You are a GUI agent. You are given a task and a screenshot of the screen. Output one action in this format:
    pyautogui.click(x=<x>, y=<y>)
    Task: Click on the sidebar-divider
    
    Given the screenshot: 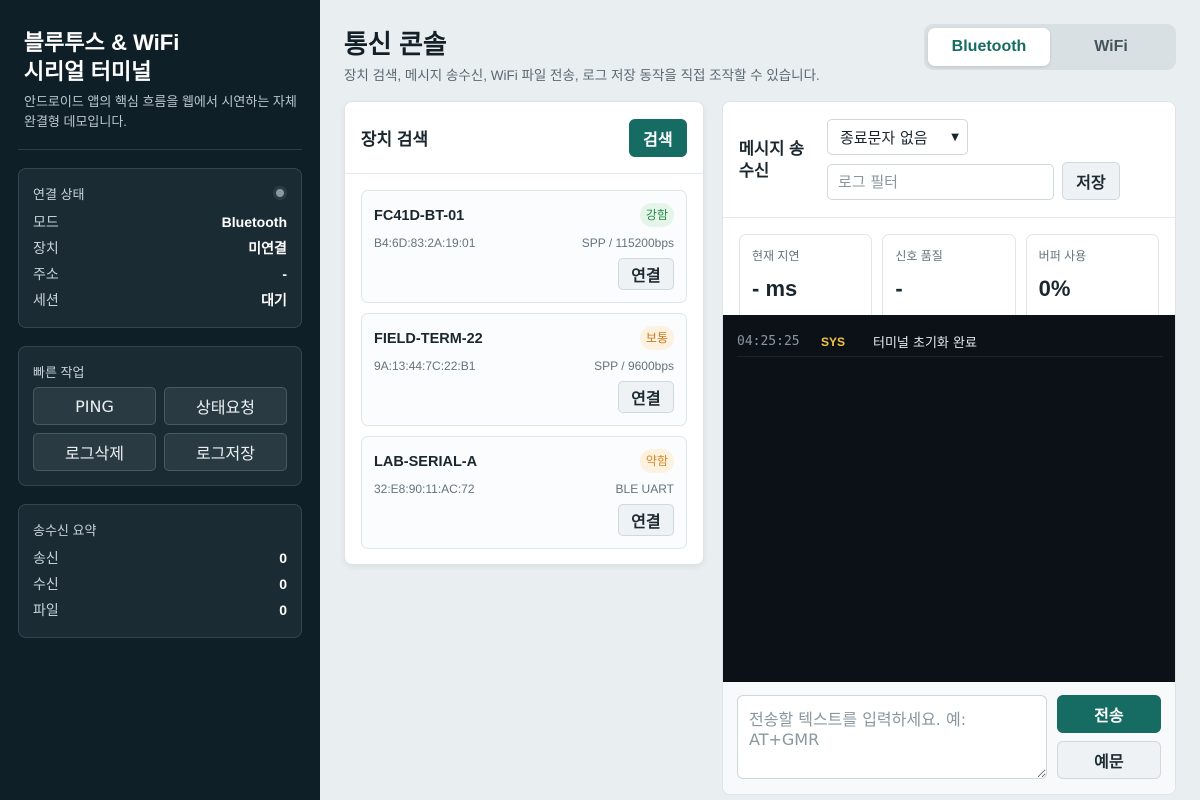 What is the action you would take?
    pyautogui.click(x=160, y=149)
    